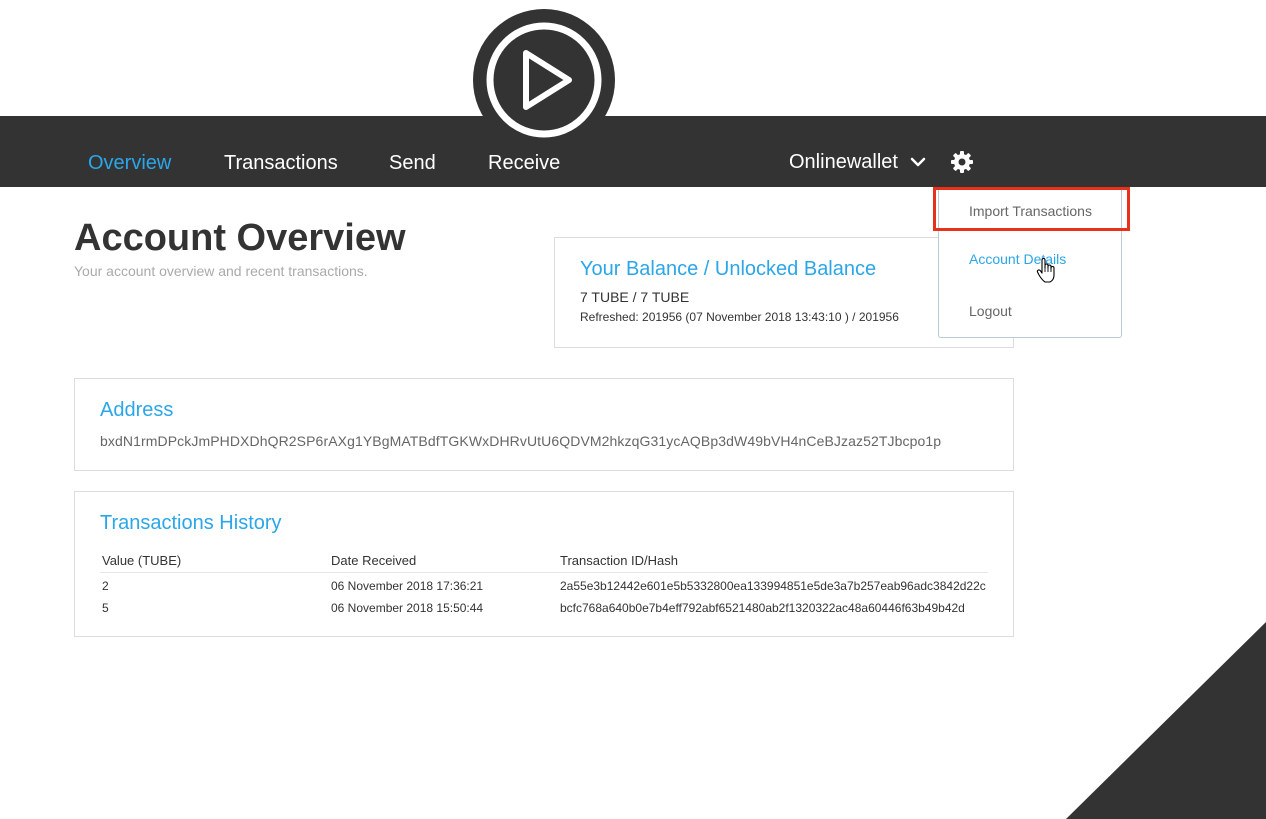 The image size is (1266, 819). What do you see at coordinates (137, 410) in the screenshot?
I see `address-title: Address` at bounding box center [137, 410].